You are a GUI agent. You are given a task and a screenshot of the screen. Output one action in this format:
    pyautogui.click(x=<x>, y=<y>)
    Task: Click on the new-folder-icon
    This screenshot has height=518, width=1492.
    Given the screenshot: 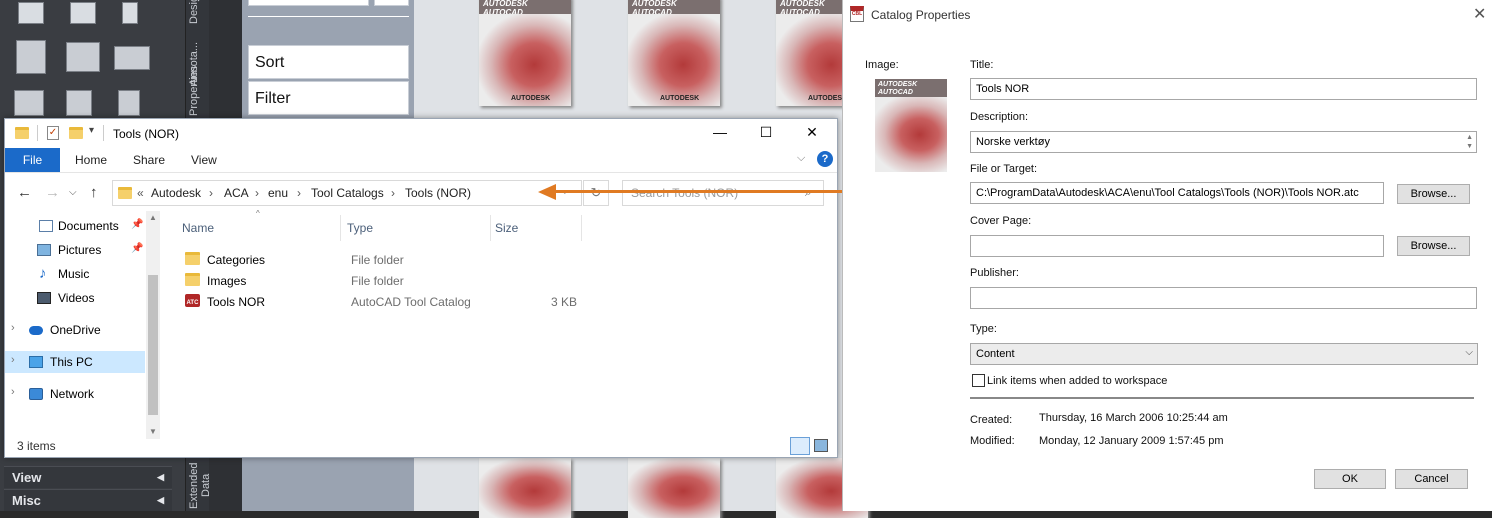 What is the action you would take?
    pyautogui.click(x=76, y=133)
    